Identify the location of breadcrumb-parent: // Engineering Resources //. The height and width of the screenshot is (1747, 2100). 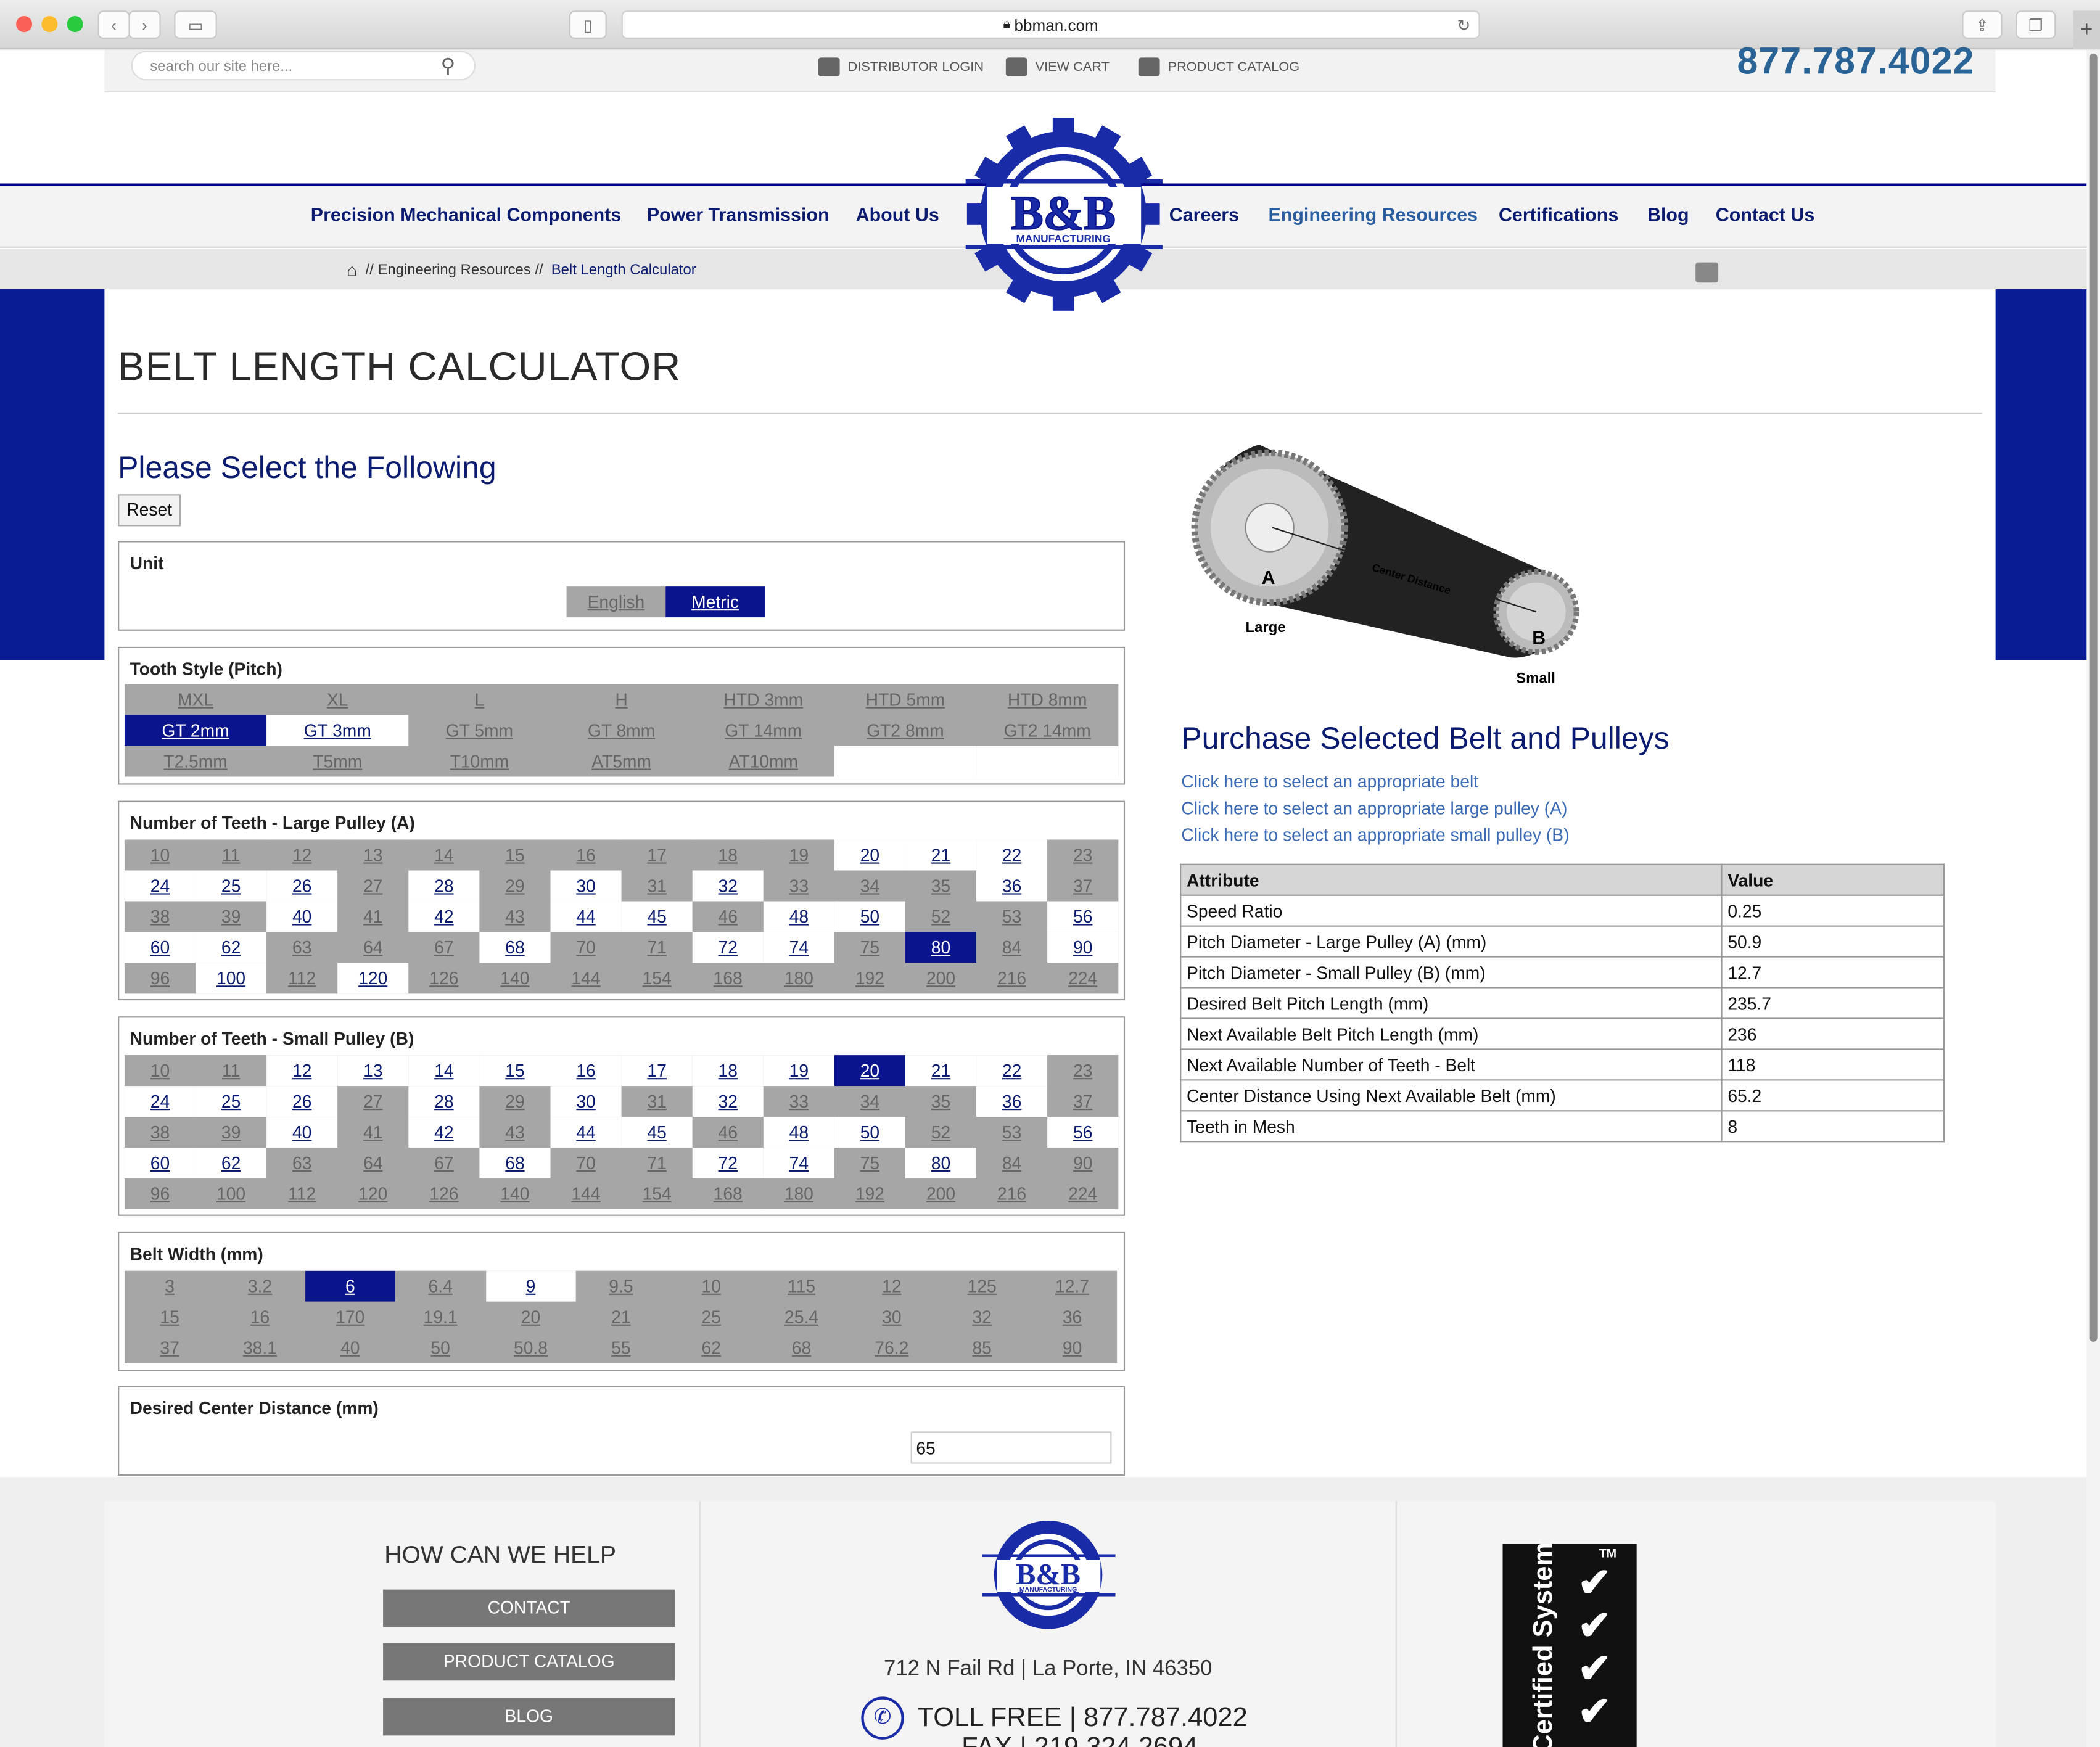
(454, 270).